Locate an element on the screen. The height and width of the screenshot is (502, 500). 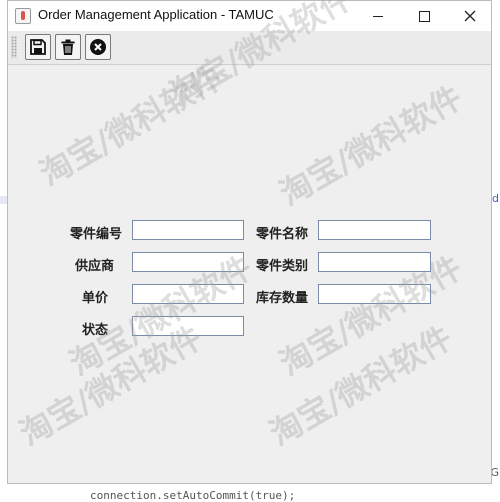
part-name-field is located at coordinates (374, 230).